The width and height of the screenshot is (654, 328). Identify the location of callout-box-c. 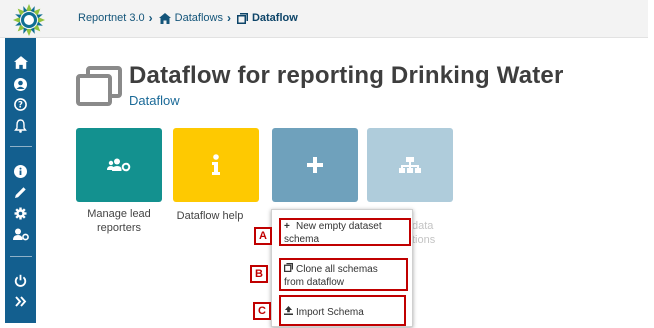
(342, 310).